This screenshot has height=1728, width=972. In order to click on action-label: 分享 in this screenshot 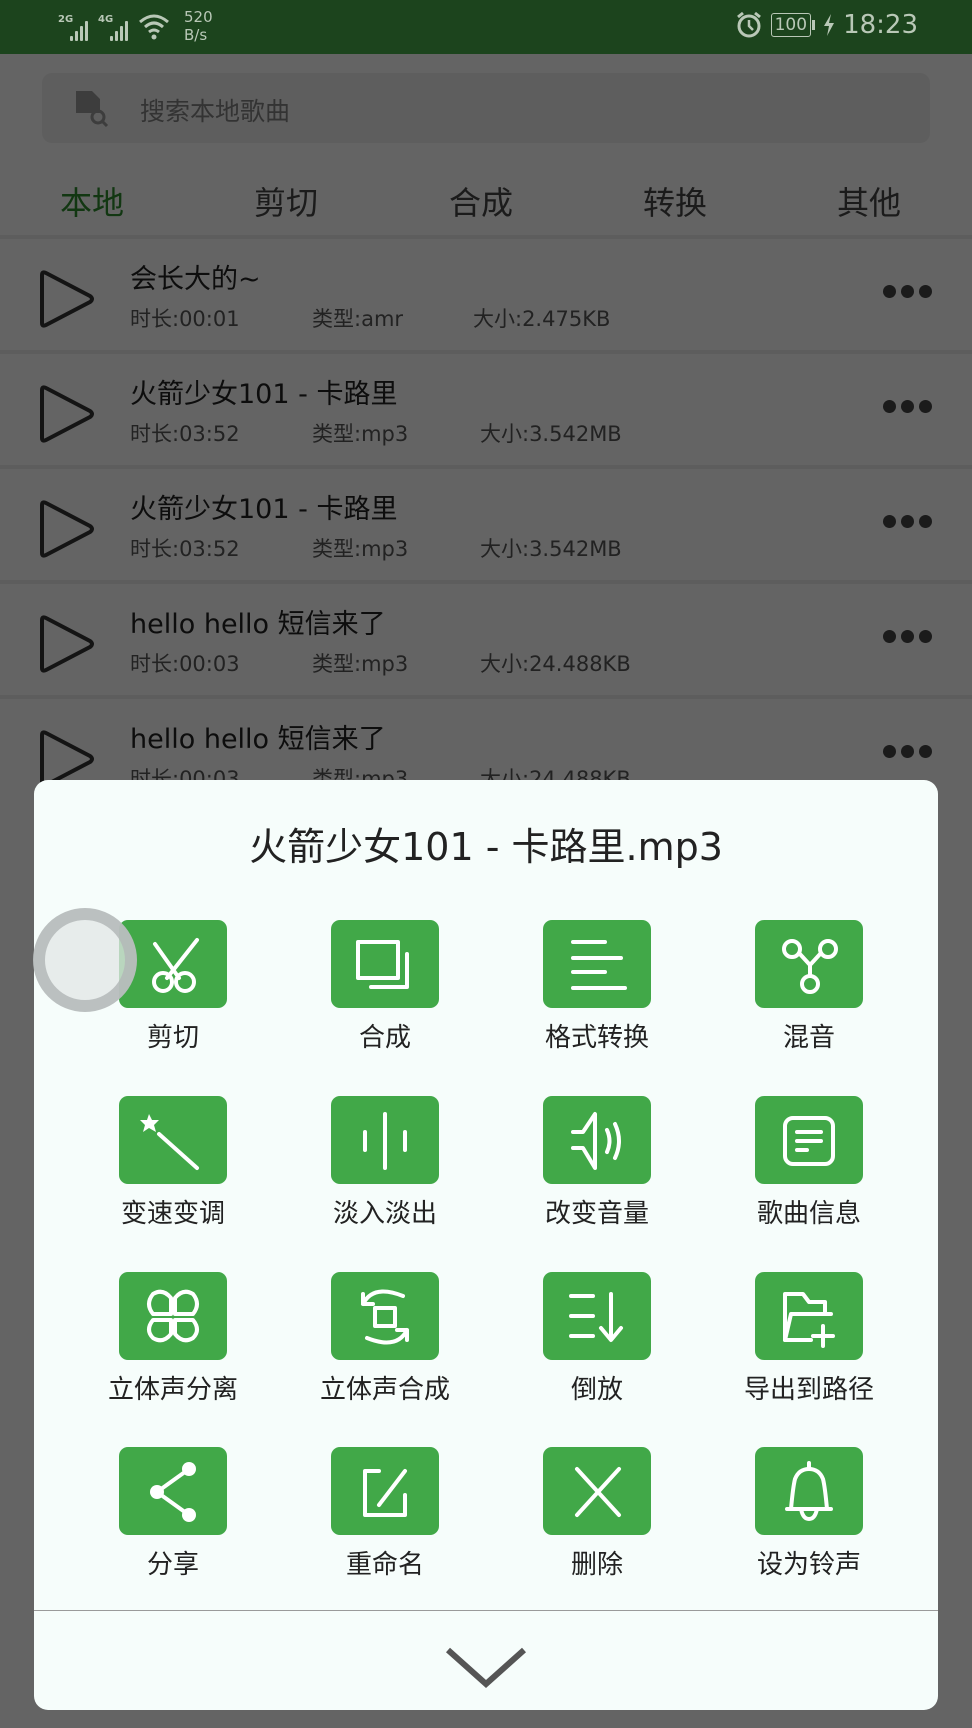, I will do `click(172, 1565)`.